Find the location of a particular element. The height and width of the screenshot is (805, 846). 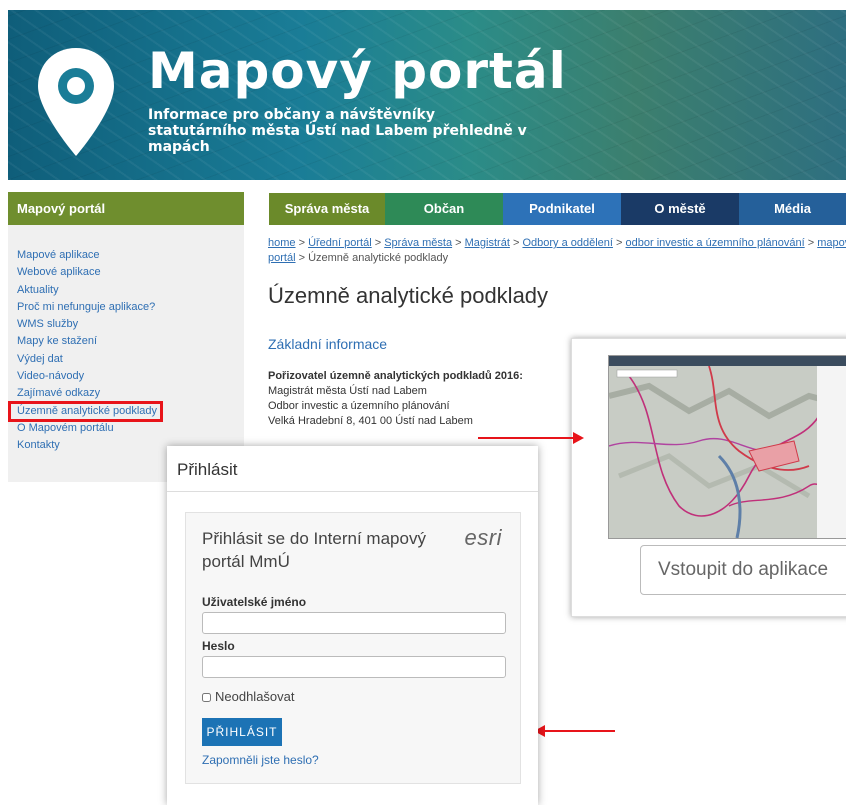

breadcrumb-uredni-portal: Úřední portál is located at coordinates (340, 243).